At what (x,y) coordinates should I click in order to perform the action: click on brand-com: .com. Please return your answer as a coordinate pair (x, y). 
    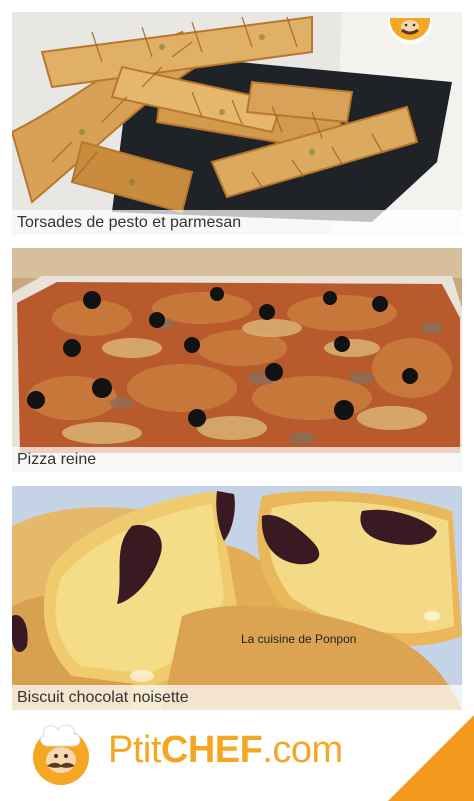
    Looking at the image, I should click on (302, 750).